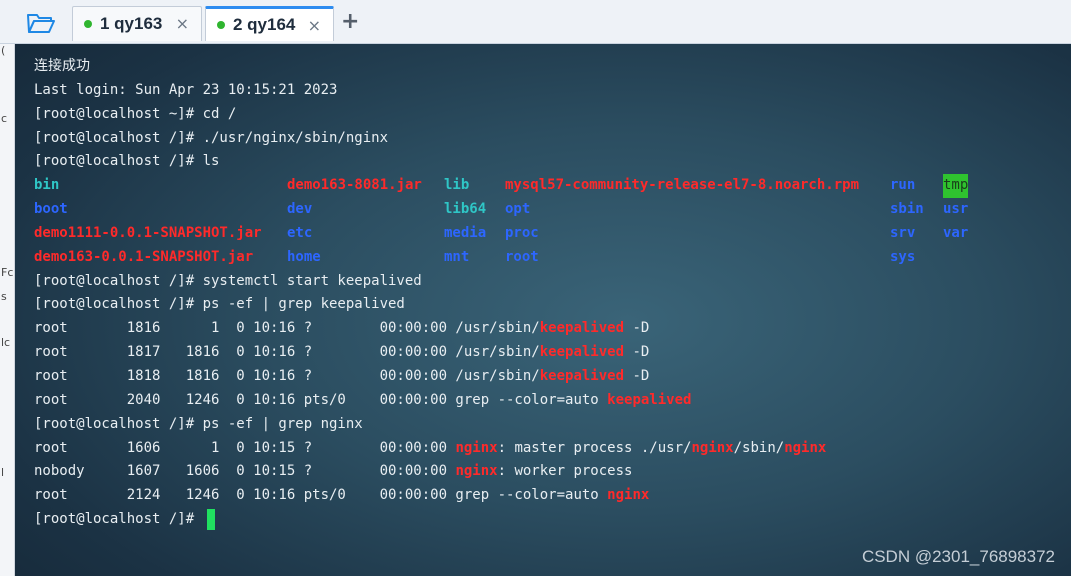  Describe the element at coordinates (522, 256) in the screenshot. I see `ls-entry: root` at that location.